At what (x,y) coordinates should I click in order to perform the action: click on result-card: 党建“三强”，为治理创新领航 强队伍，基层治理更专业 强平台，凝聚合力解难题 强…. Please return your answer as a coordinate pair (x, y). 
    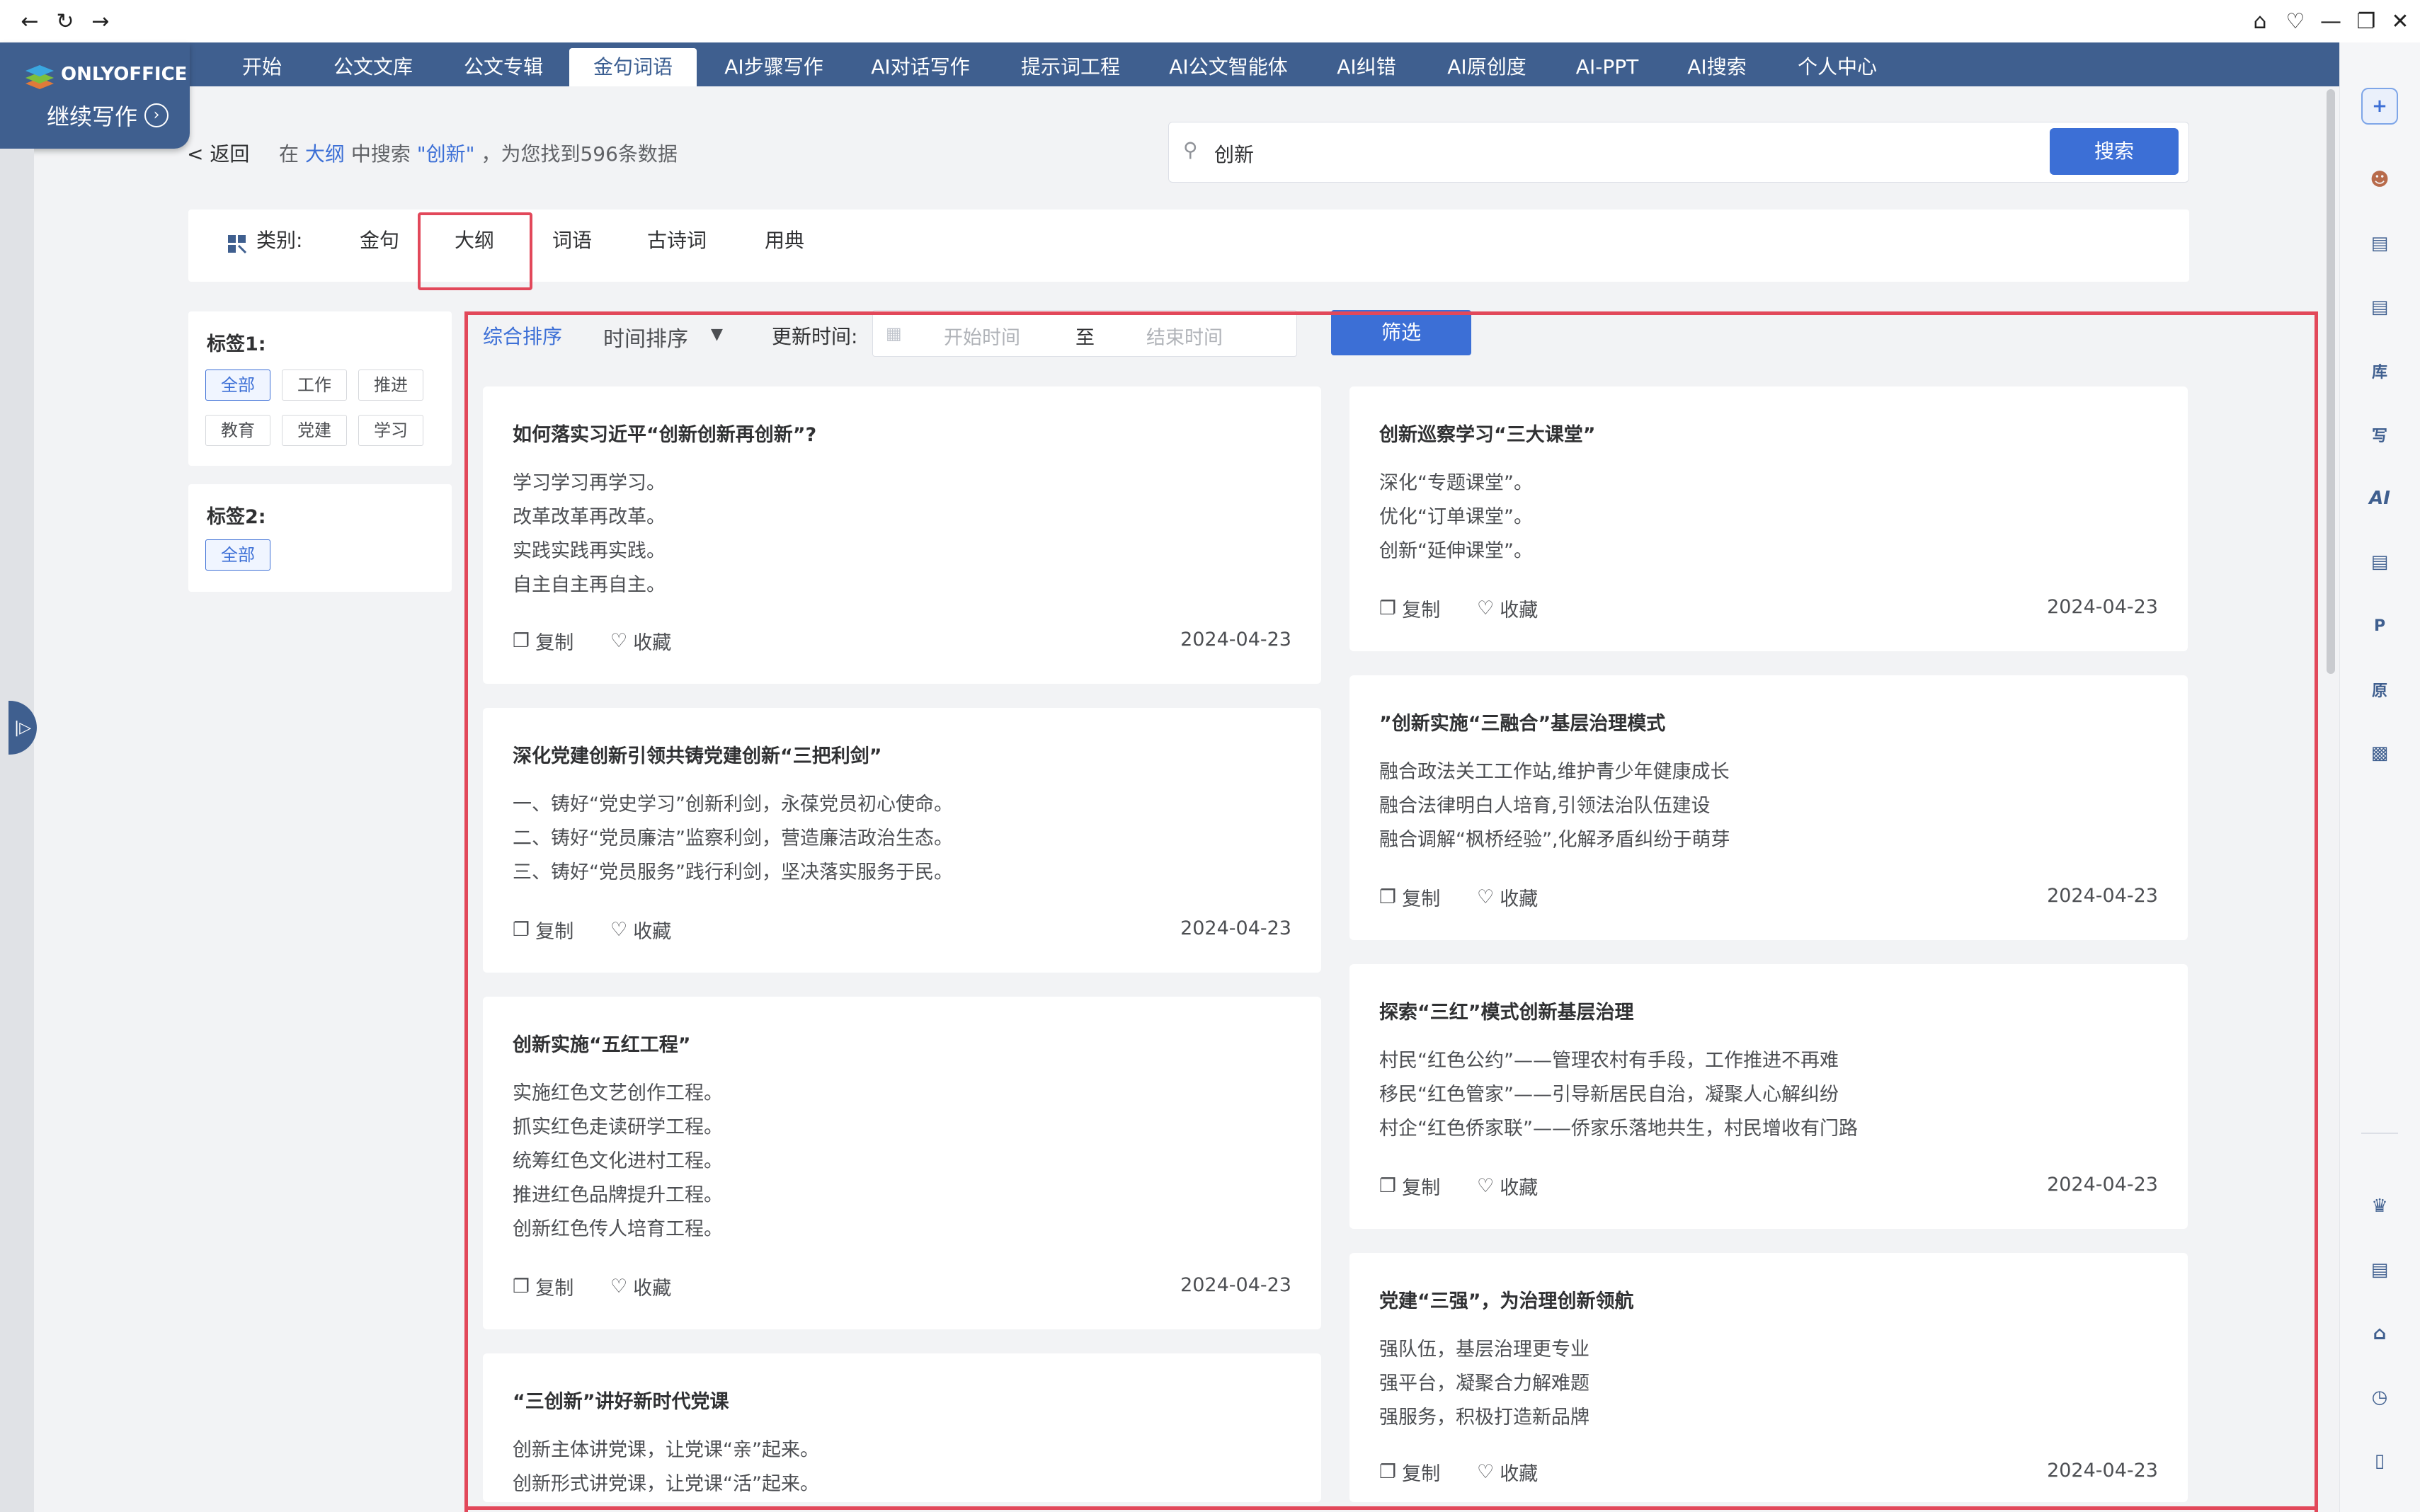
    Looking at the image, I should click on (1768, 1377).